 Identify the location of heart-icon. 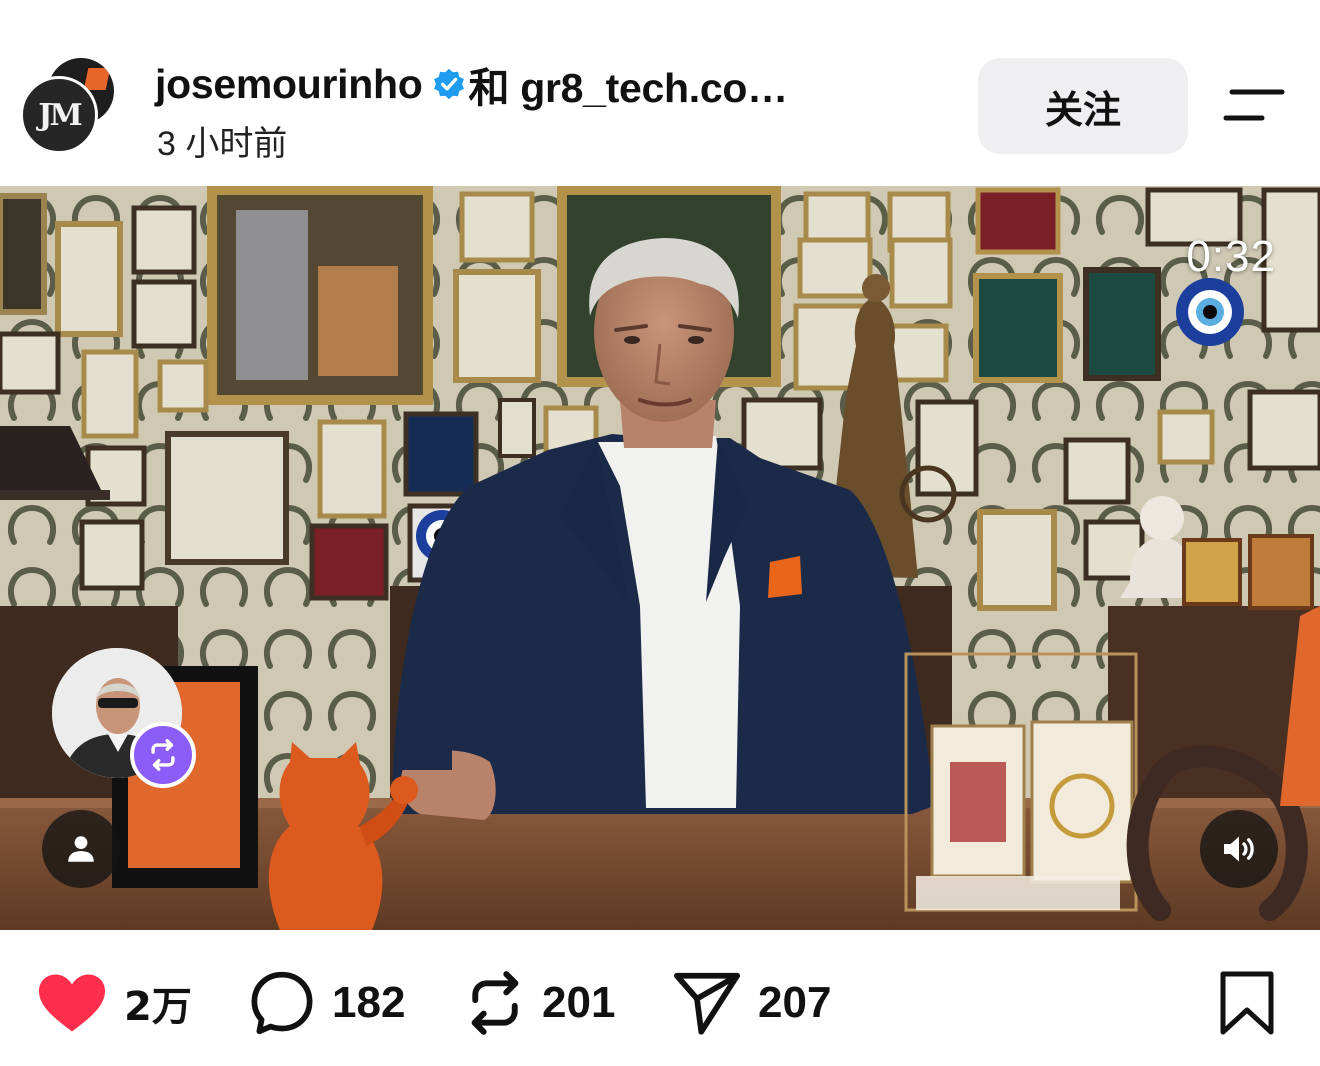
(72, 1003).